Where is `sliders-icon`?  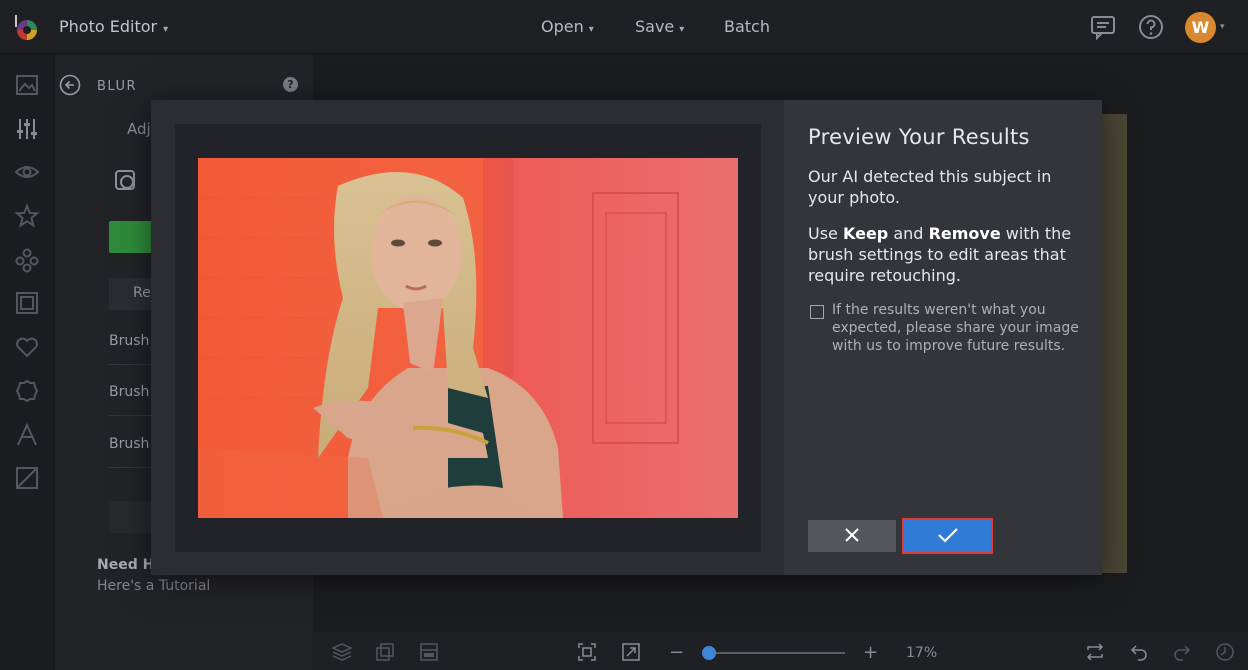 sliders-icon is located at coordinates (27, 129).